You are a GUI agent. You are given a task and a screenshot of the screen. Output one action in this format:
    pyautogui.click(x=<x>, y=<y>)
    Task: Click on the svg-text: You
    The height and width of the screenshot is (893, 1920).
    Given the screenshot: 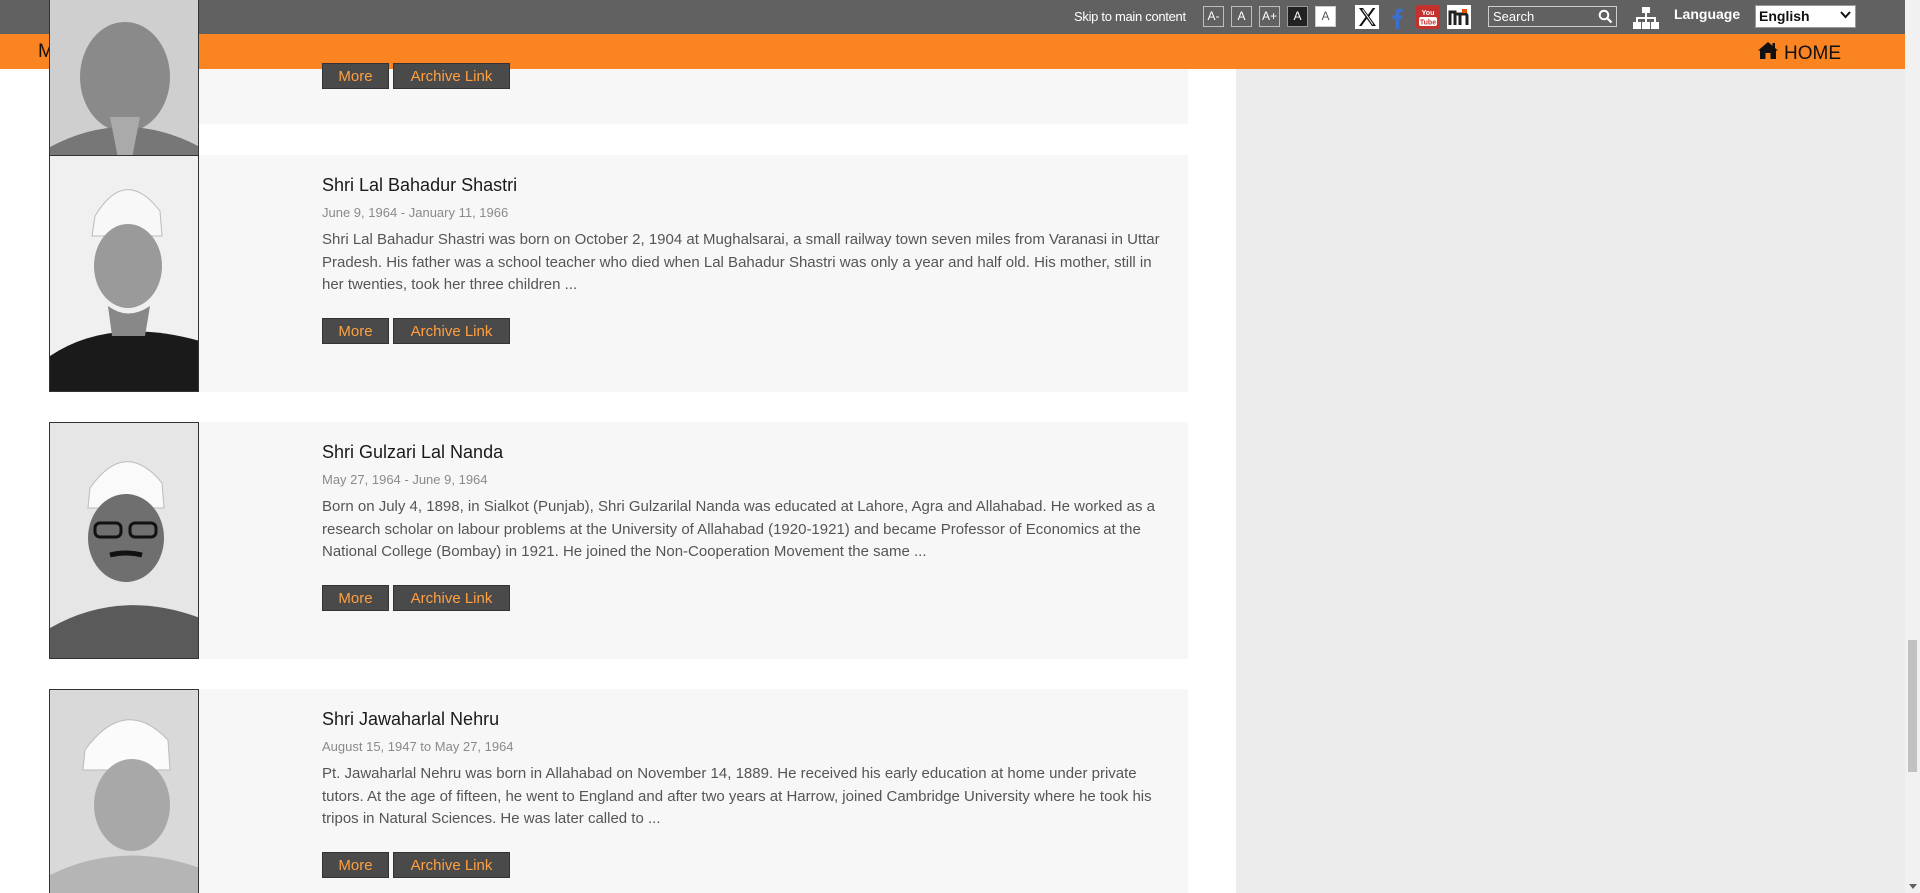 What is the action you would take?
    pyautogui.click(x=1428, y=13)
    